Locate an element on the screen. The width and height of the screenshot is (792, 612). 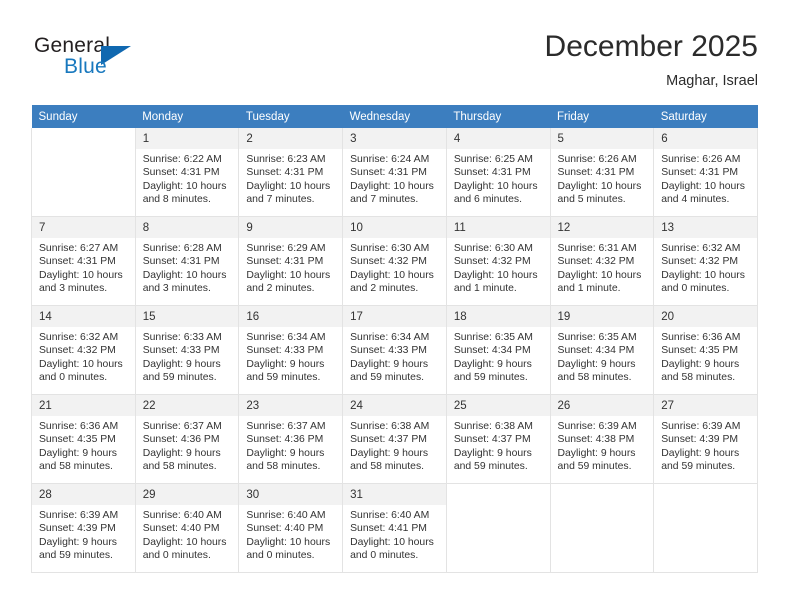
weekday-header-sunday: Sunday is located at coordinates (83, 116).